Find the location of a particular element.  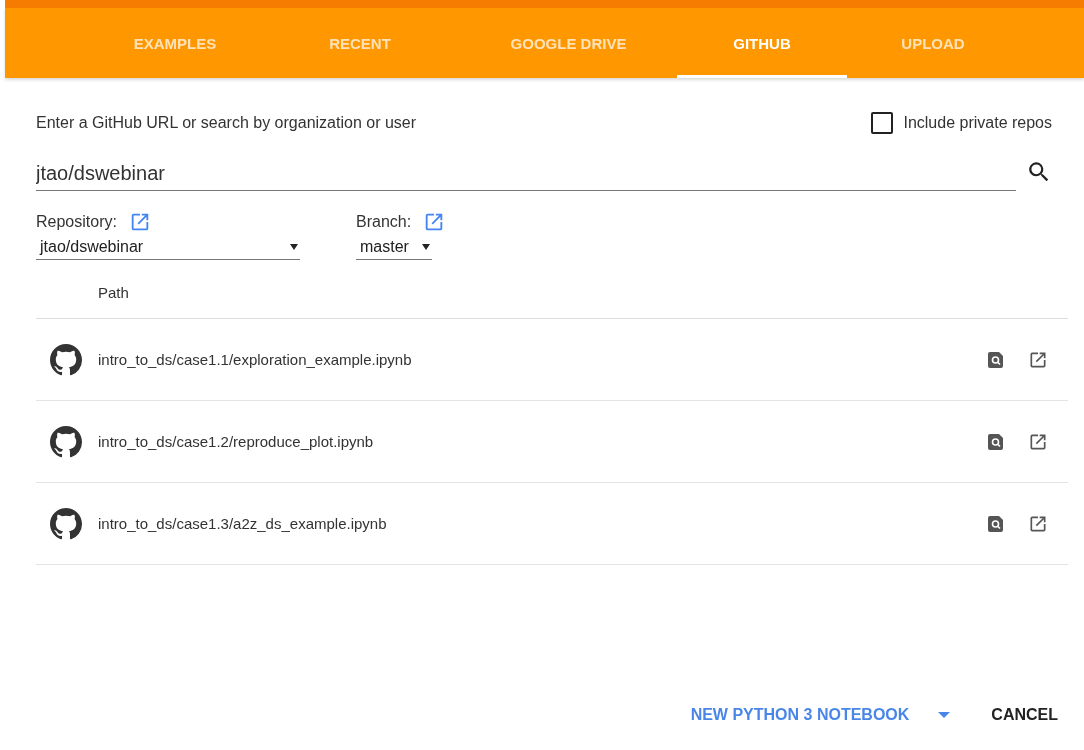

new-notebook-button: NEW PYTHON 3 NOTEBOOK is located at coordinates (800, 715).